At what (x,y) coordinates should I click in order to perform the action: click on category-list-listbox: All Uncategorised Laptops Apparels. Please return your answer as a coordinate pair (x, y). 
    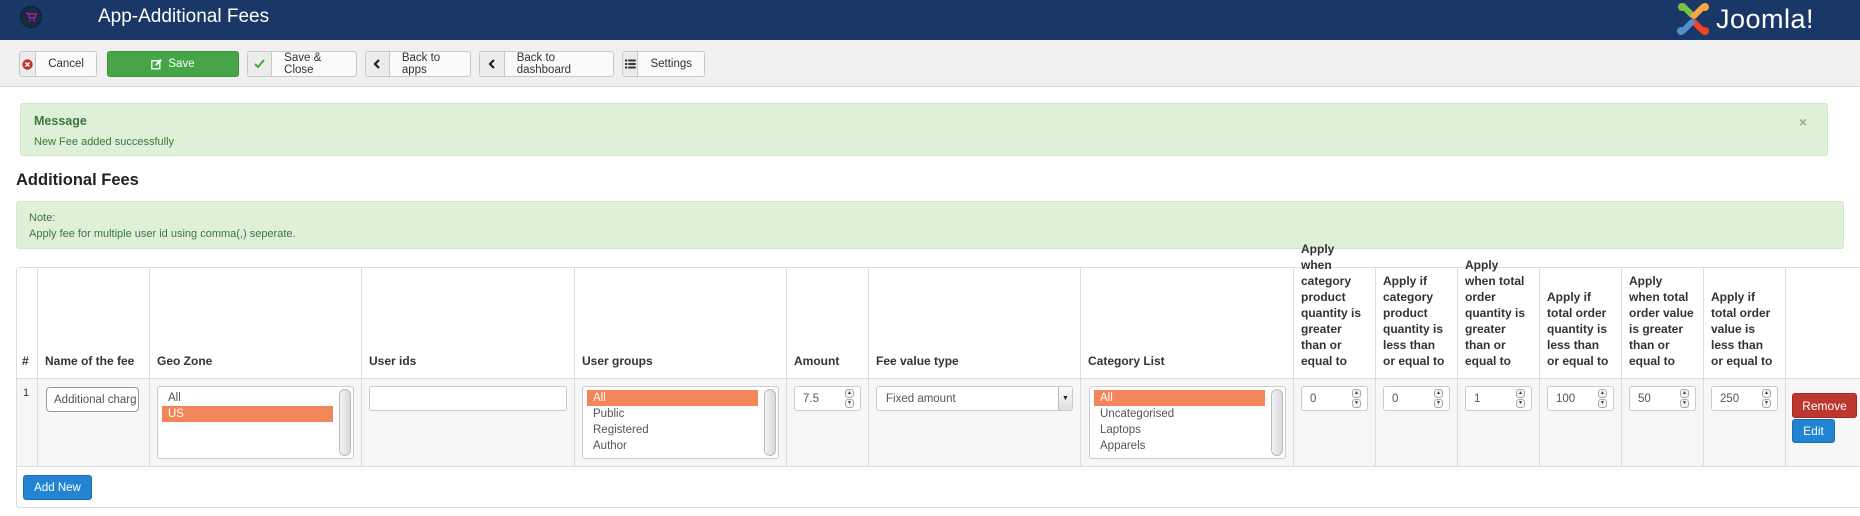
    Looking at the image, I should click on (1187, 422).